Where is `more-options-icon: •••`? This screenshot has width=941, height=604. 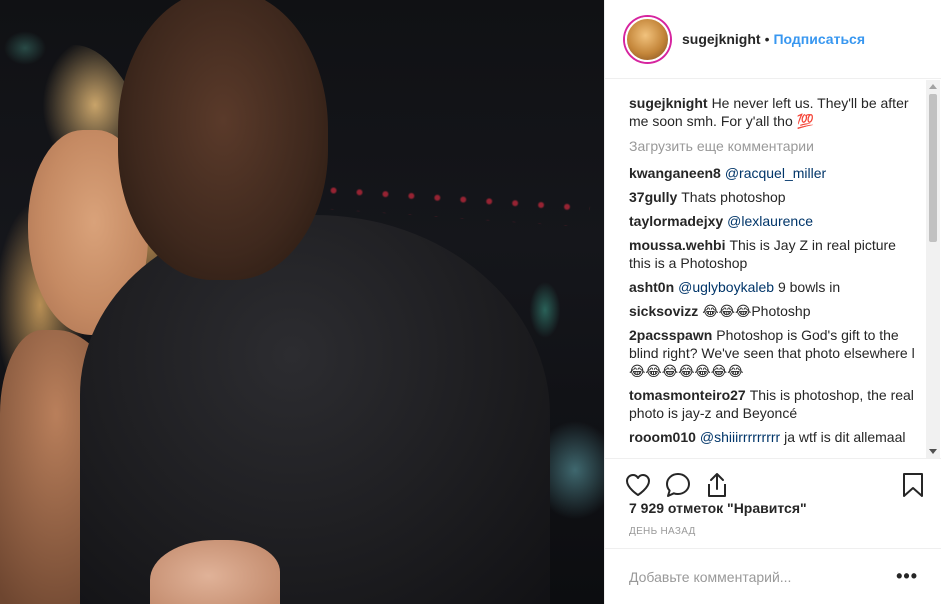
more-options-icon: ••• is located at coordinates (907, 576).